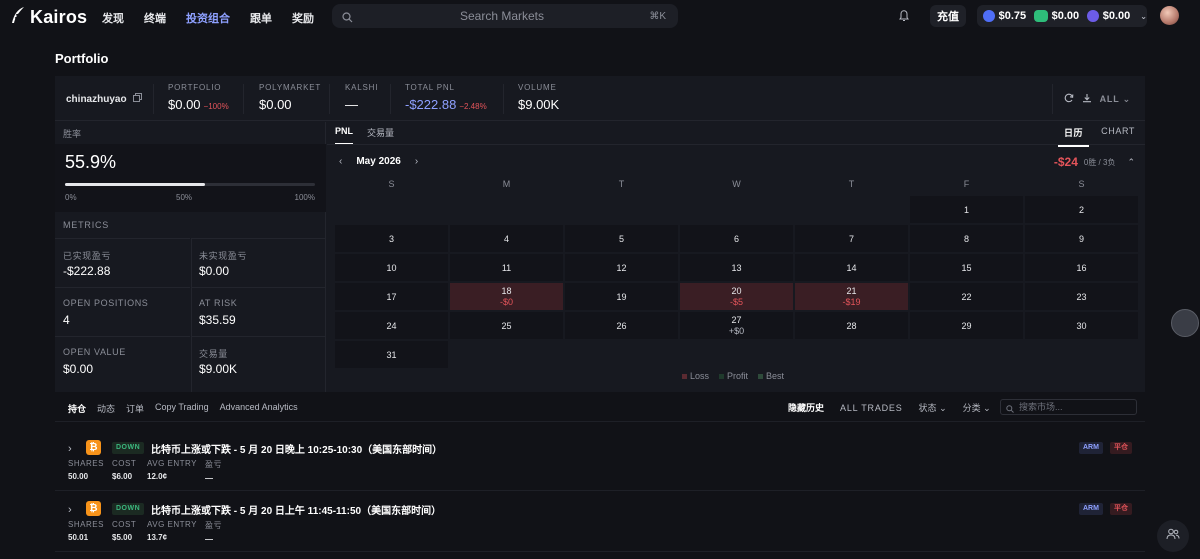  What do you see at coordinates (1081, 238) in the screenshot?
I see `calendar-day: 9` at bounding box center [1081, 238].